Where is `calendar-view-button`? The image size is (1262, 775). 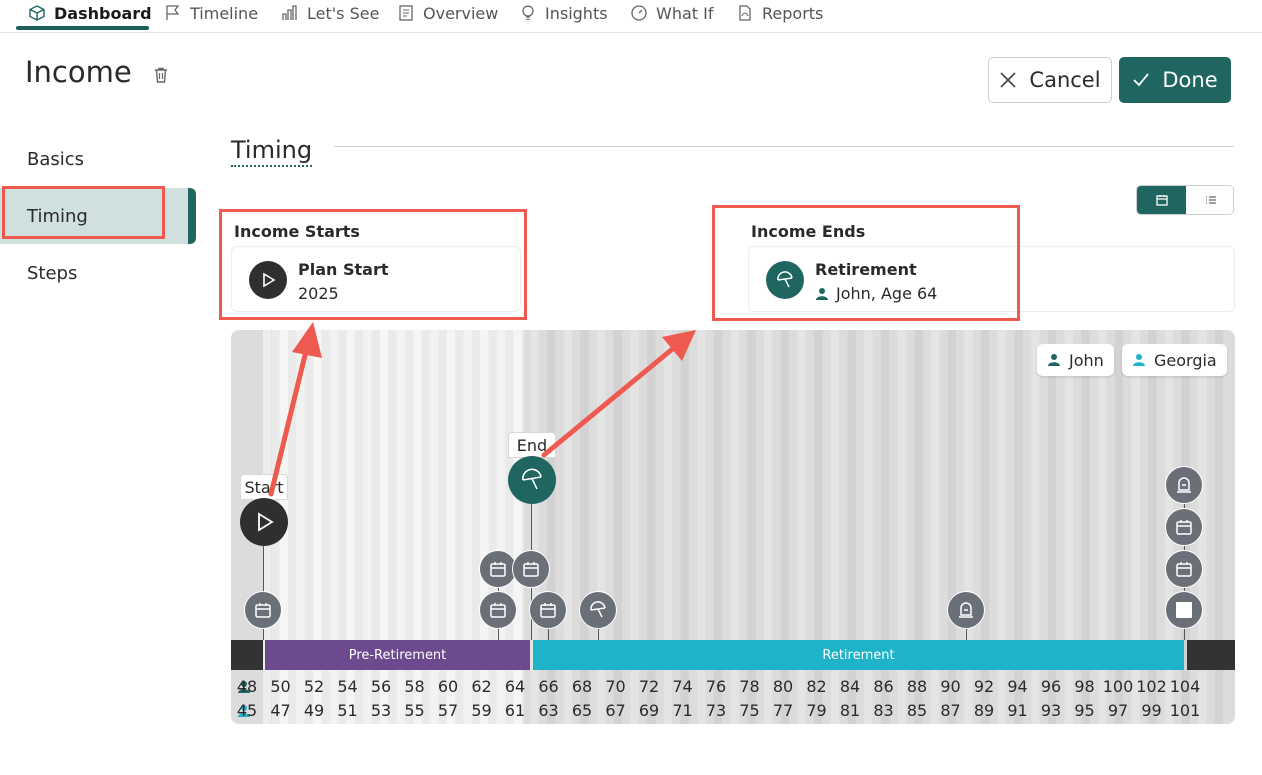
calendar-view-button is located at coordinates (1161, 200).